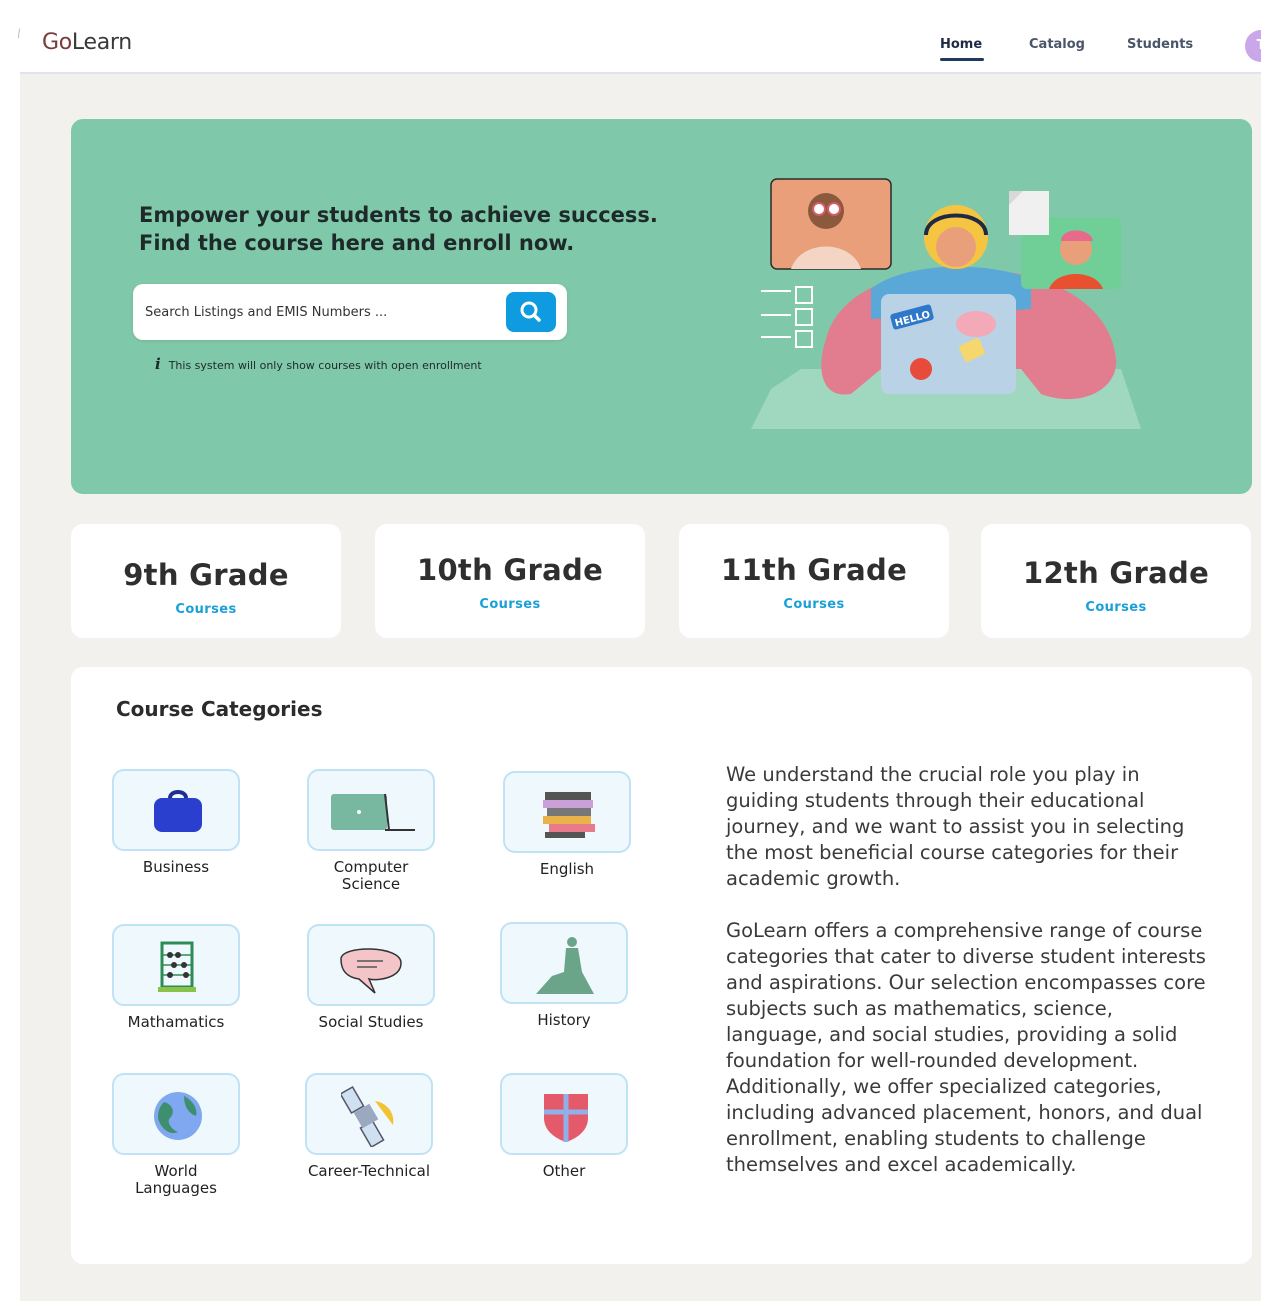 The height and width of the screenshot is (1301, 1261). I want to click on books-icon, so click(569, 815).